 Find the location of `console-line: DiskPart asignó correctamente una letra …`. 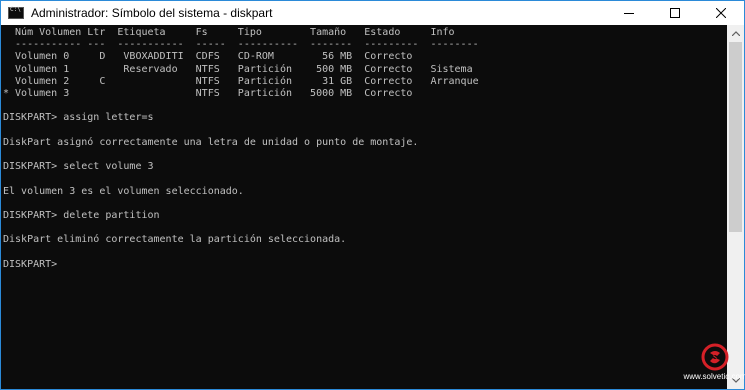

console-line: DiskPart asignó correctamente una letra … is located at coordinates (211, 142).